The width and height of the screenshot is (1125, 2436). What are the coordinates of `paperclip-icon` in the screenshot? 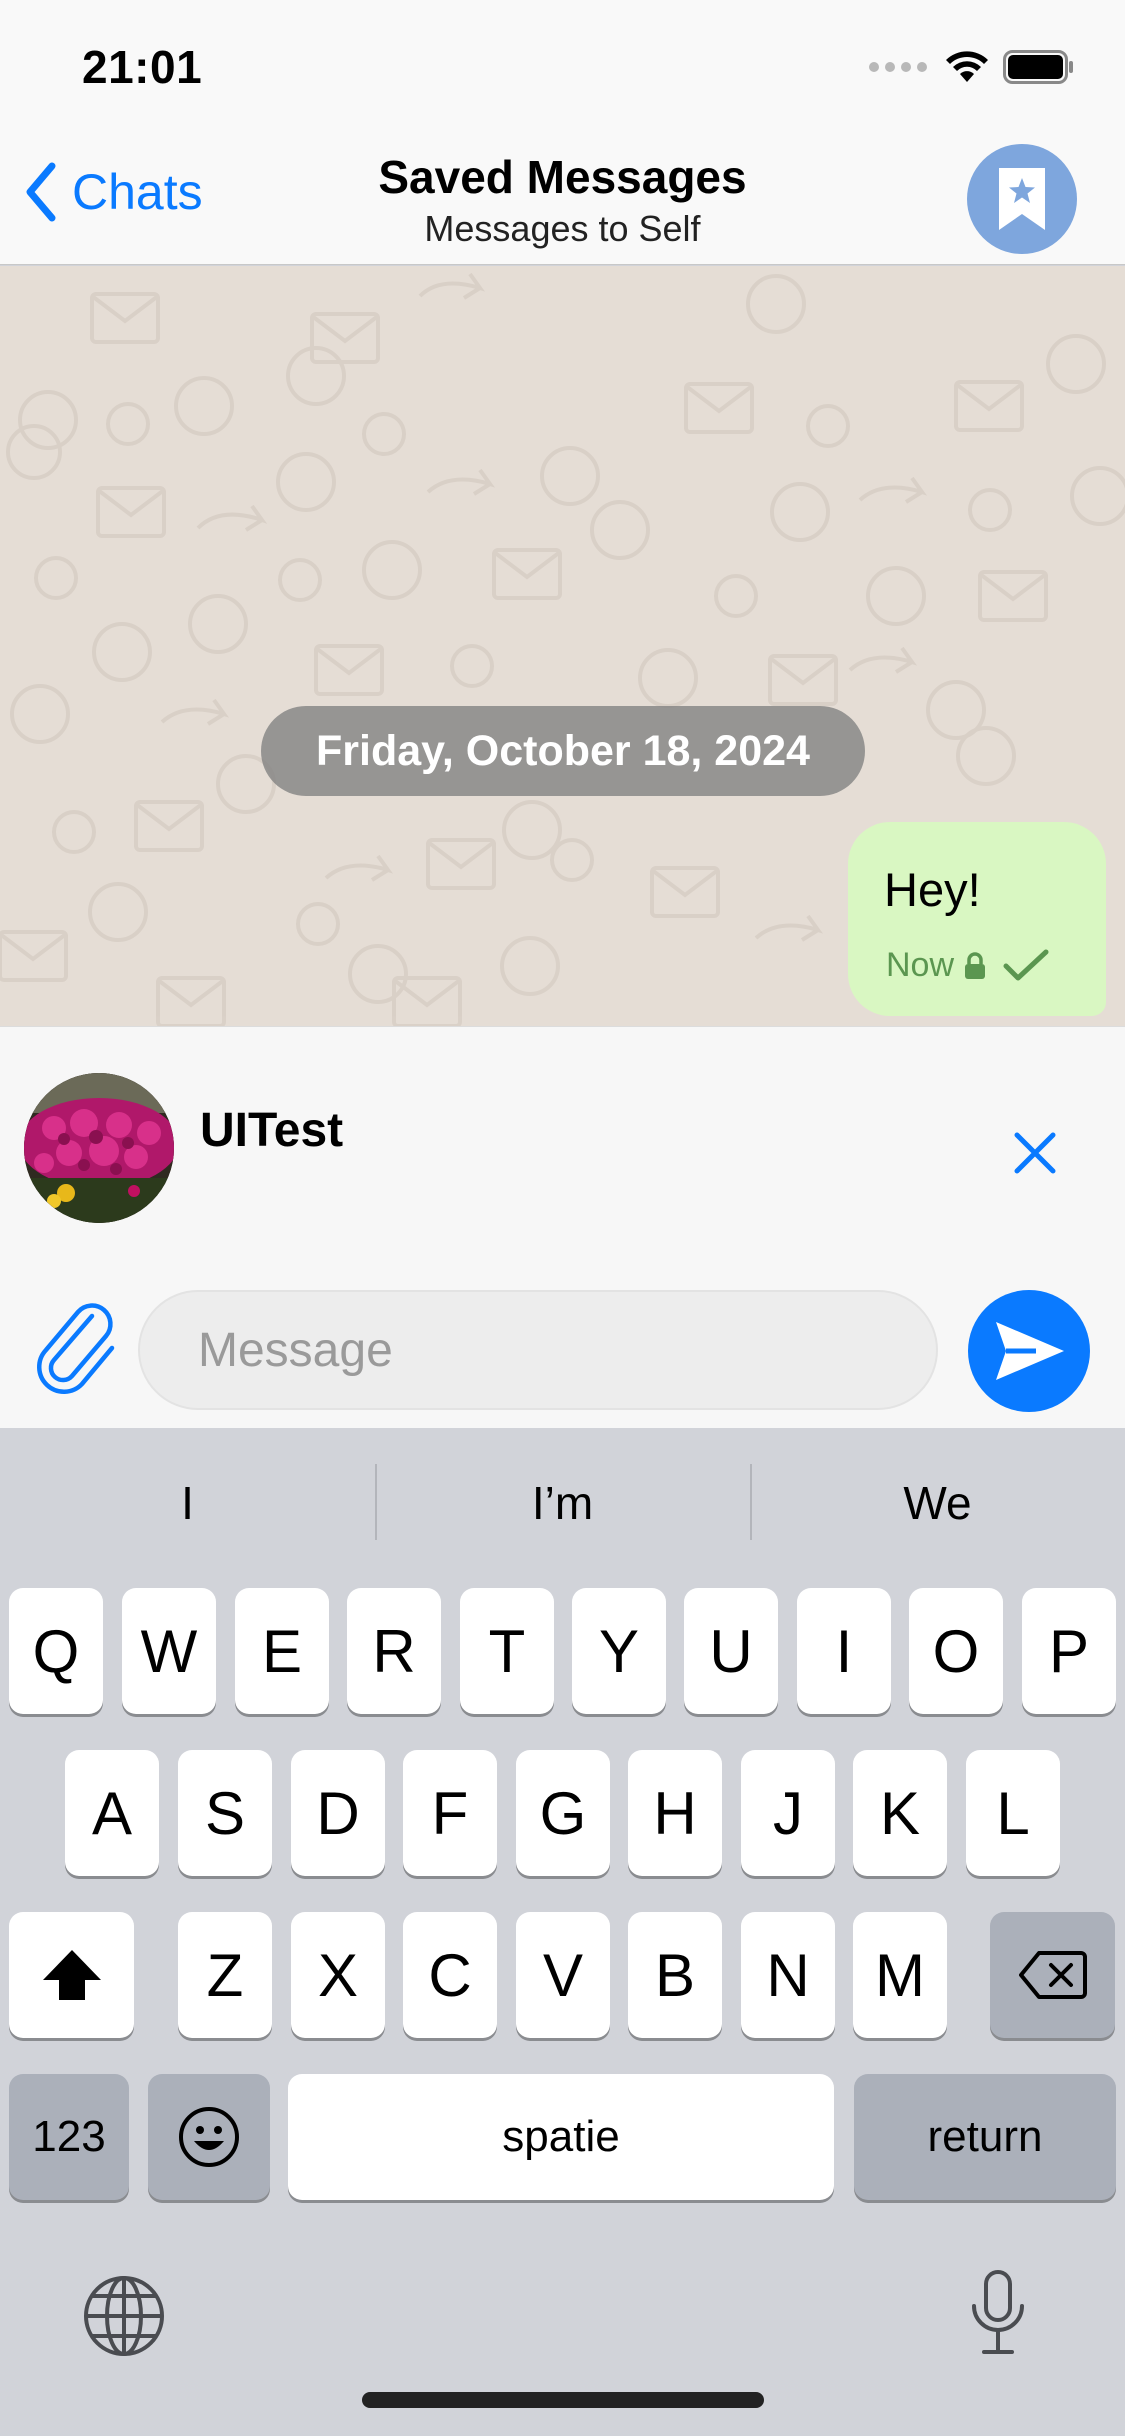 It's located at (76, 1349).